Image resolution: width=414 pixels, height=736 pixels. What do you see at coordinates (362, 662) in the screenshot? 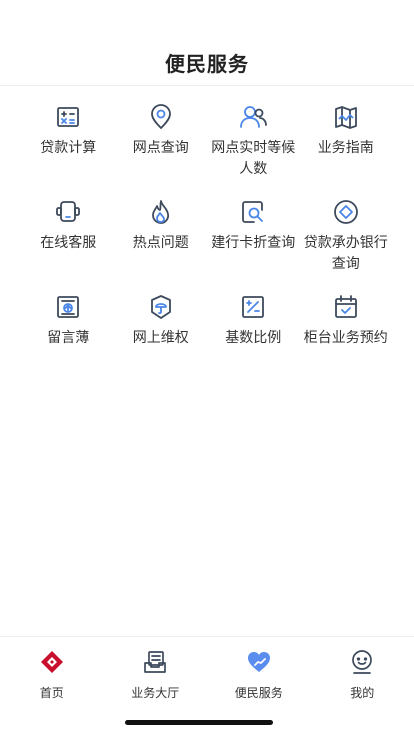
I see `smile-face-icon` at bounding box center [362, 662].